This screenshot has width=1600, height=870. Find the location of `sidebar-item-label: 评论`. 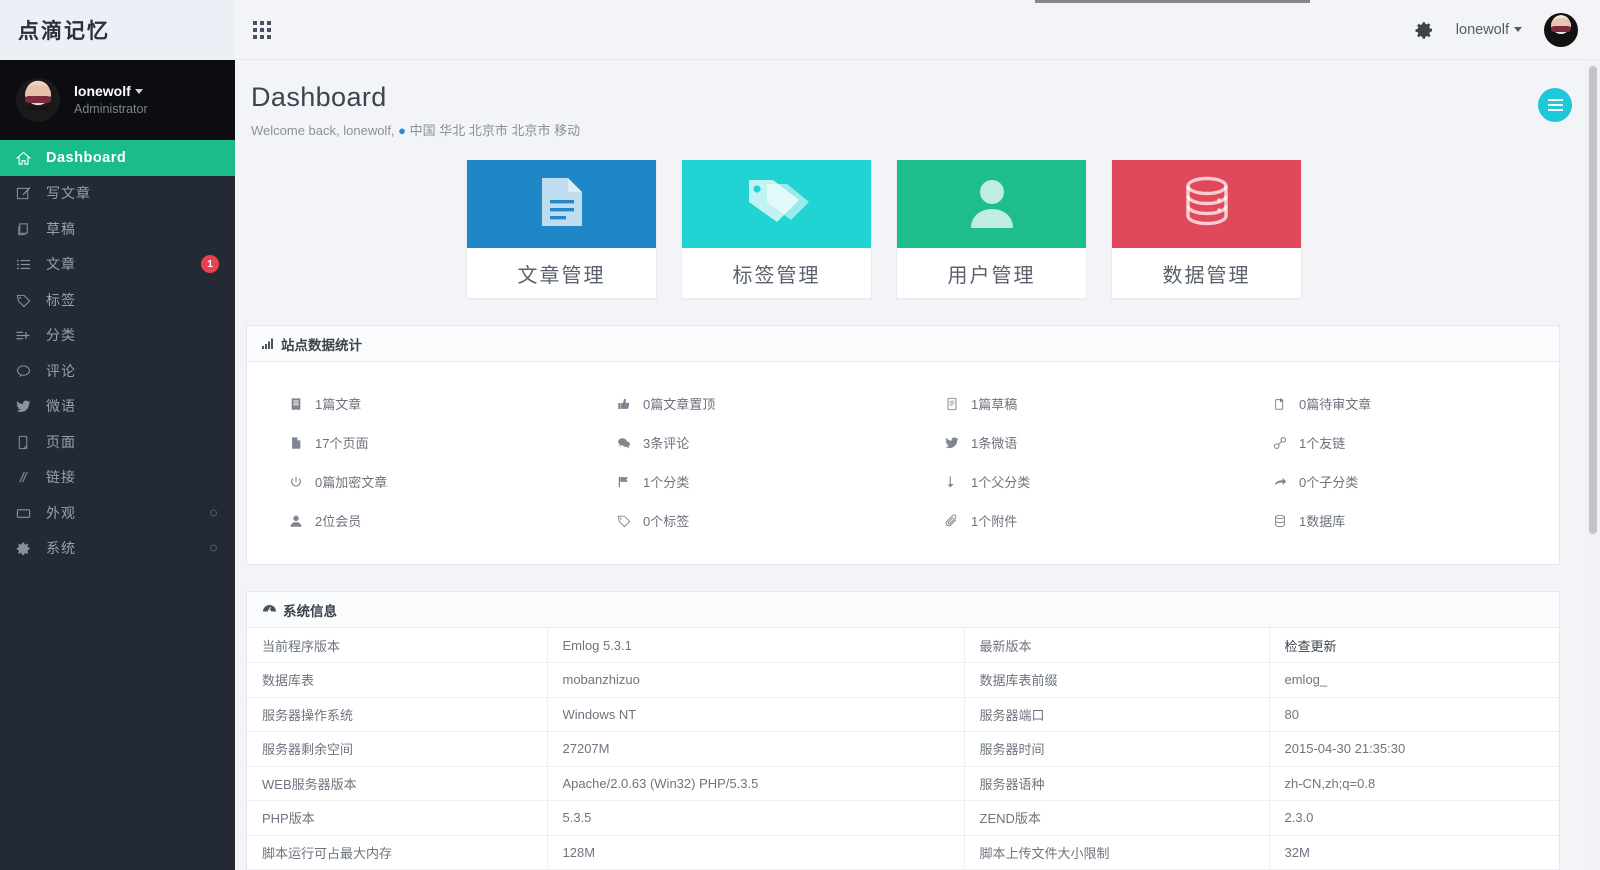

sidebar-item-label: 评论 is located at coordinates (61, 370).